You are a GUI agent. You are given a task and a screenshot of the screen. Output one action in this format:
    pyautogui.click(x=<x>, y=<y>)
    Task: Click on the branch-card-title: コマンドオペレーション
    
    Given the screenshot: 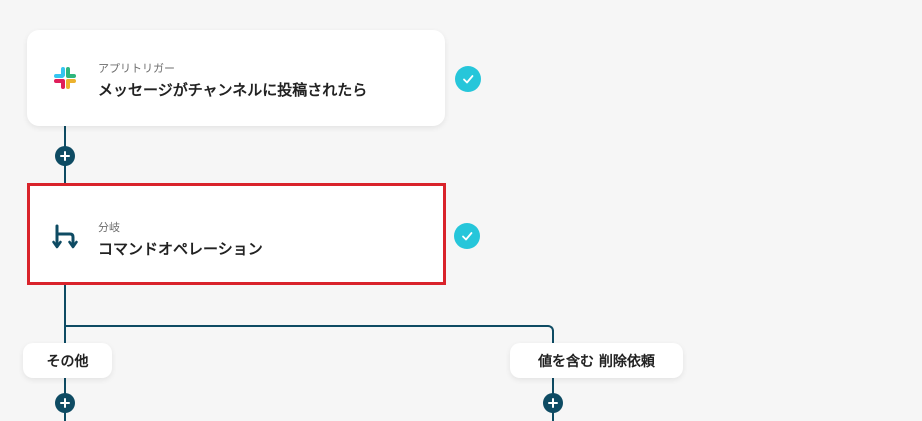 What is the action you would take?
    pyautogui.click(x=180, y=249)
    